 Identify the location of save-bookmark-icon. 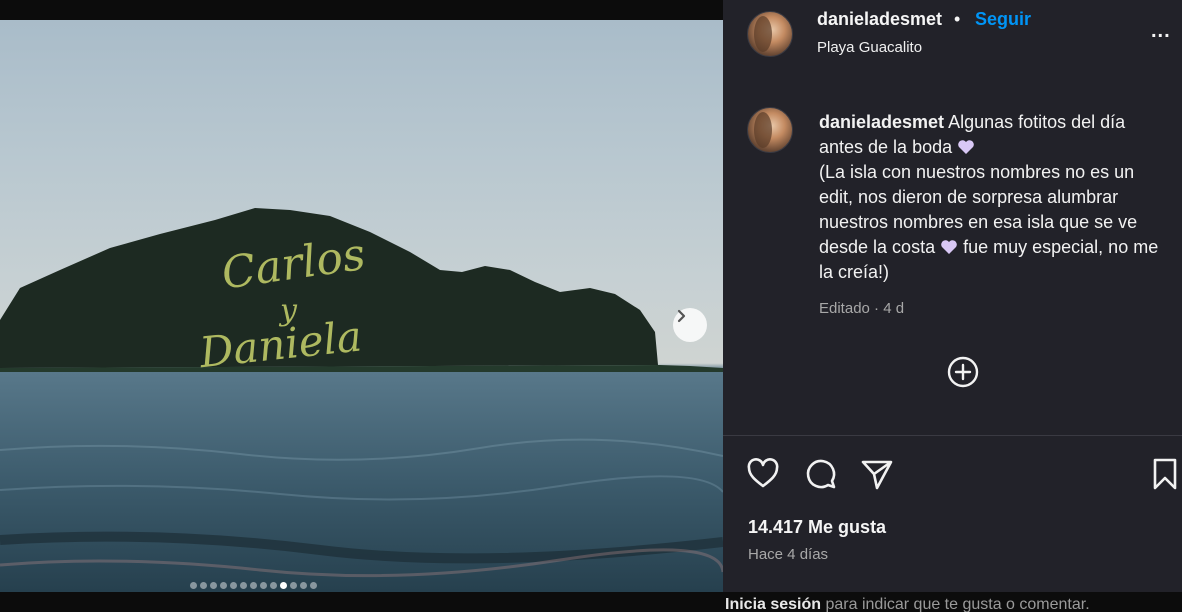
(1164, 474).